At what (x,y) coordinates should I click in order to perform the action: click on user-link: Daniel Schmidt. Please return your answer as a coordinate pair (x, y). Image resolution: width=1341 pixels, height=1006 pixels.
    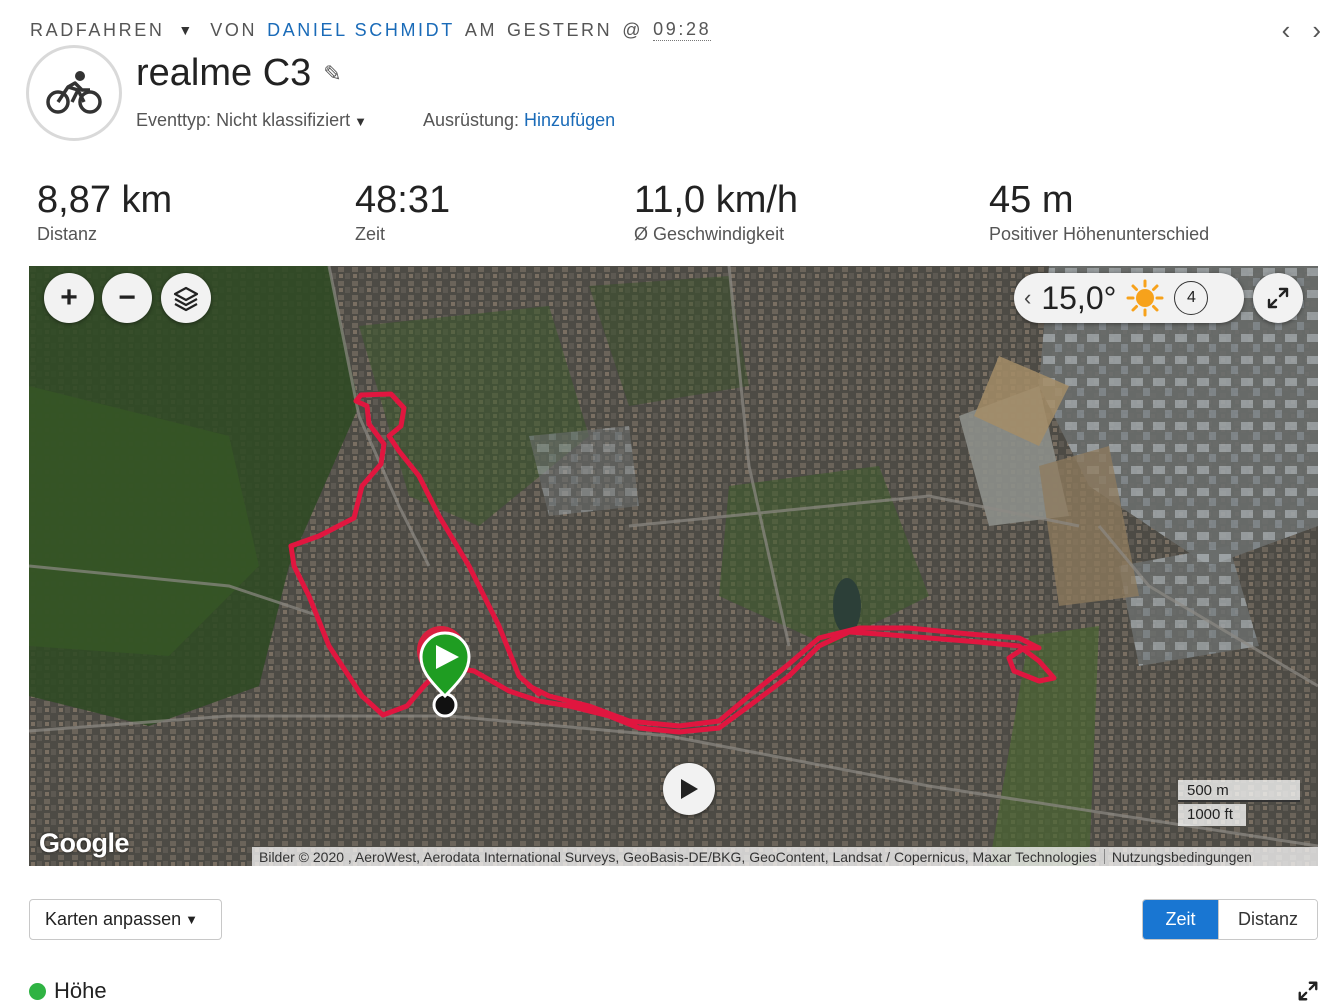
    Looking at the image, I should click on (361, 30).